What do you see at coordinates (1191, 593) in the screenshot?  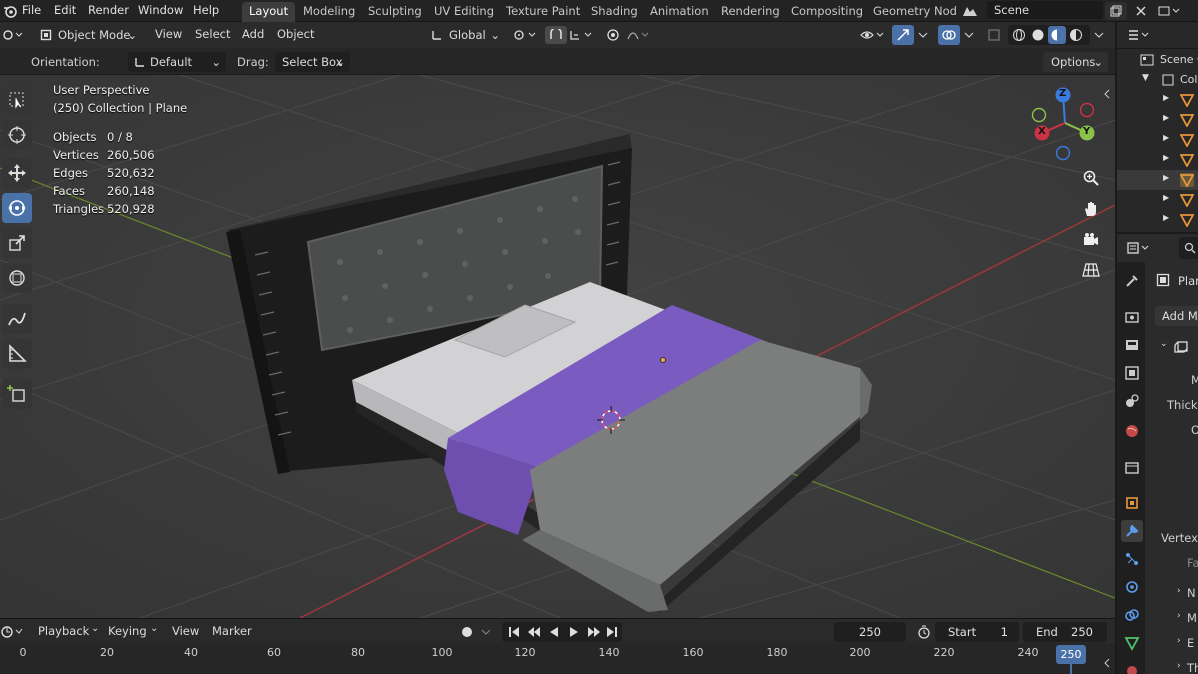 I see `normals-section-label: N` at bounding box center [1191, 593].